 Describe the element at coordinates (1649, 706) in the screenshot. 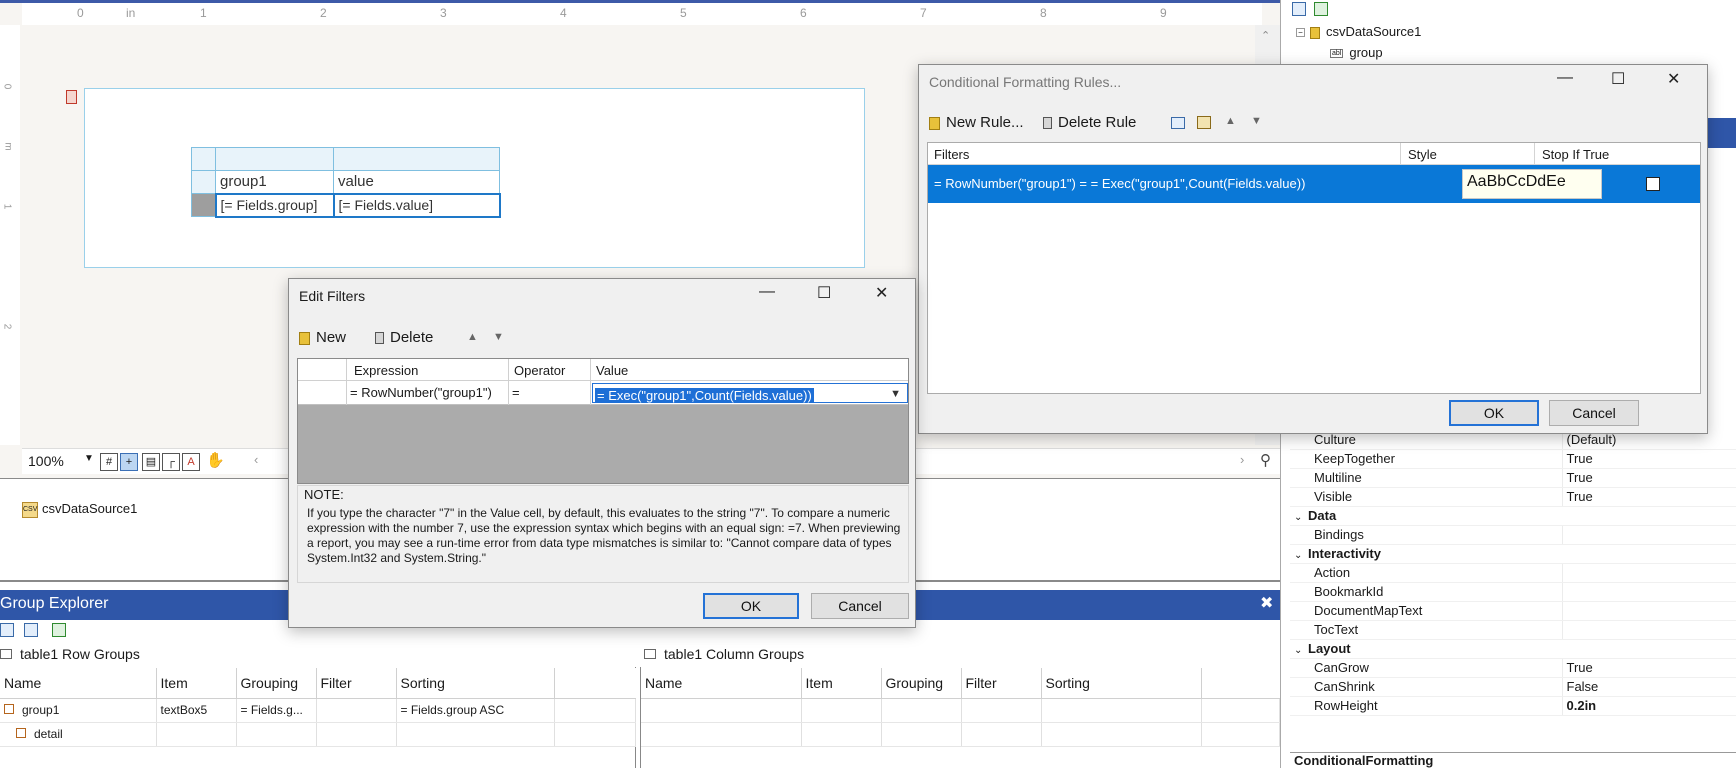

I see `property-value: 0.2in` at that location.